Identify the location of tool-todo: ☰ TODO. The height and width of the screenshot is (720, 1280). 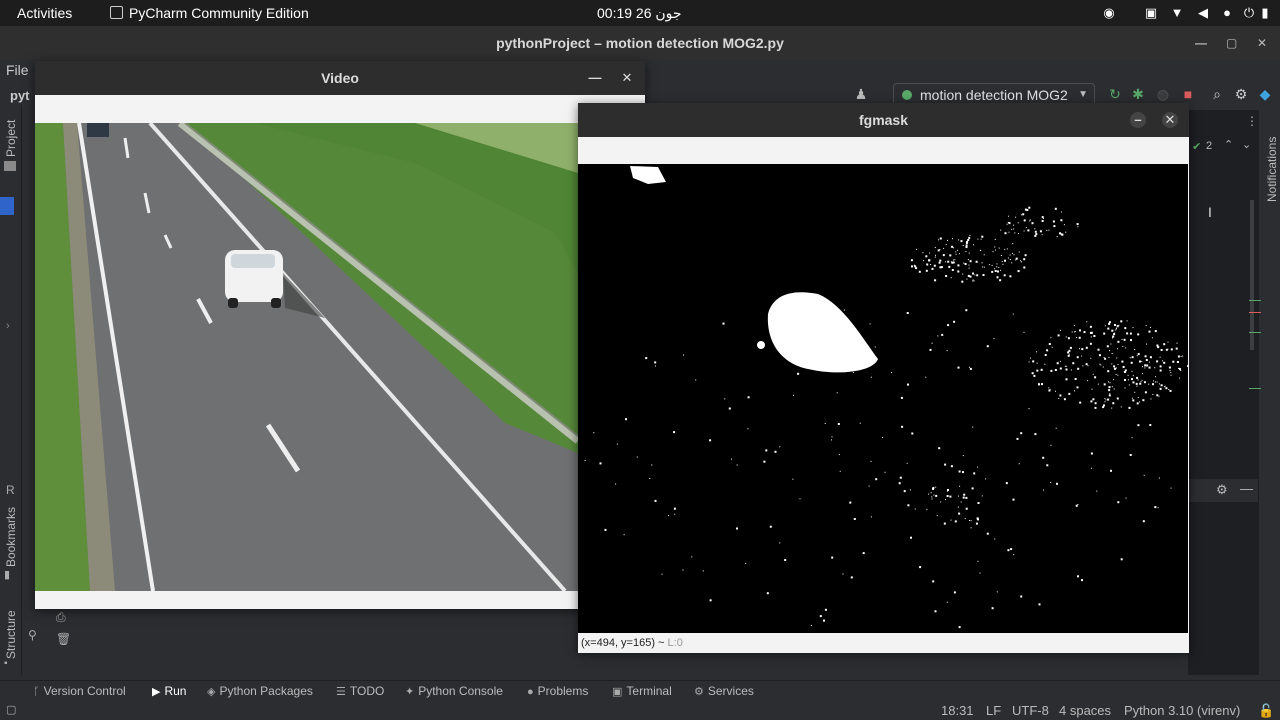
(360, 691).